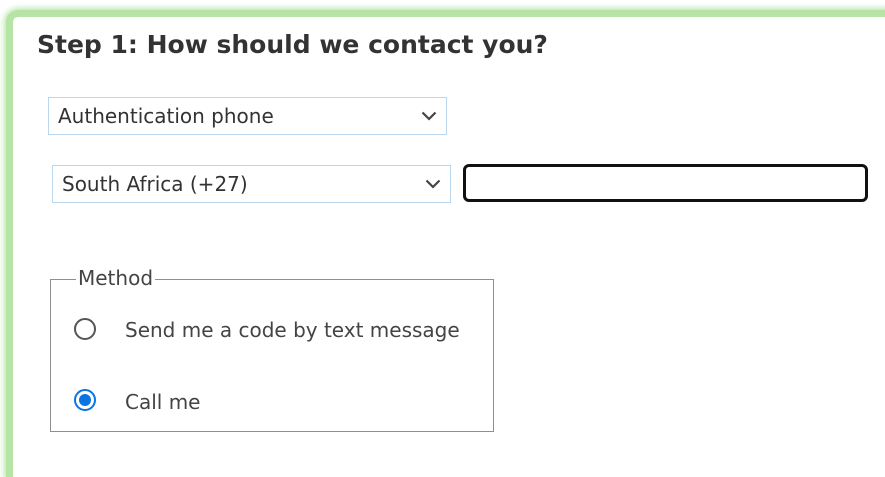 The height and width of the screenshot is (477, 885). What do you see at coordinates (292, 44) in the screenshot?
I see `page-title: Step 1: How should we contact you?` at bounding box center [292, 44].